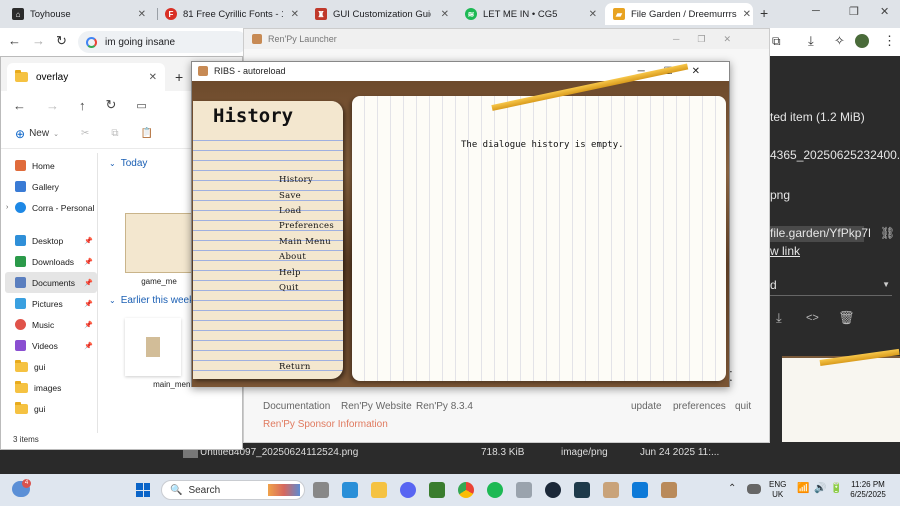  What do you see at coordinates (51, 345) in the screenshot?
I see `sidebar-item-videos: Videos 📌` at bounding box center [51, 345].